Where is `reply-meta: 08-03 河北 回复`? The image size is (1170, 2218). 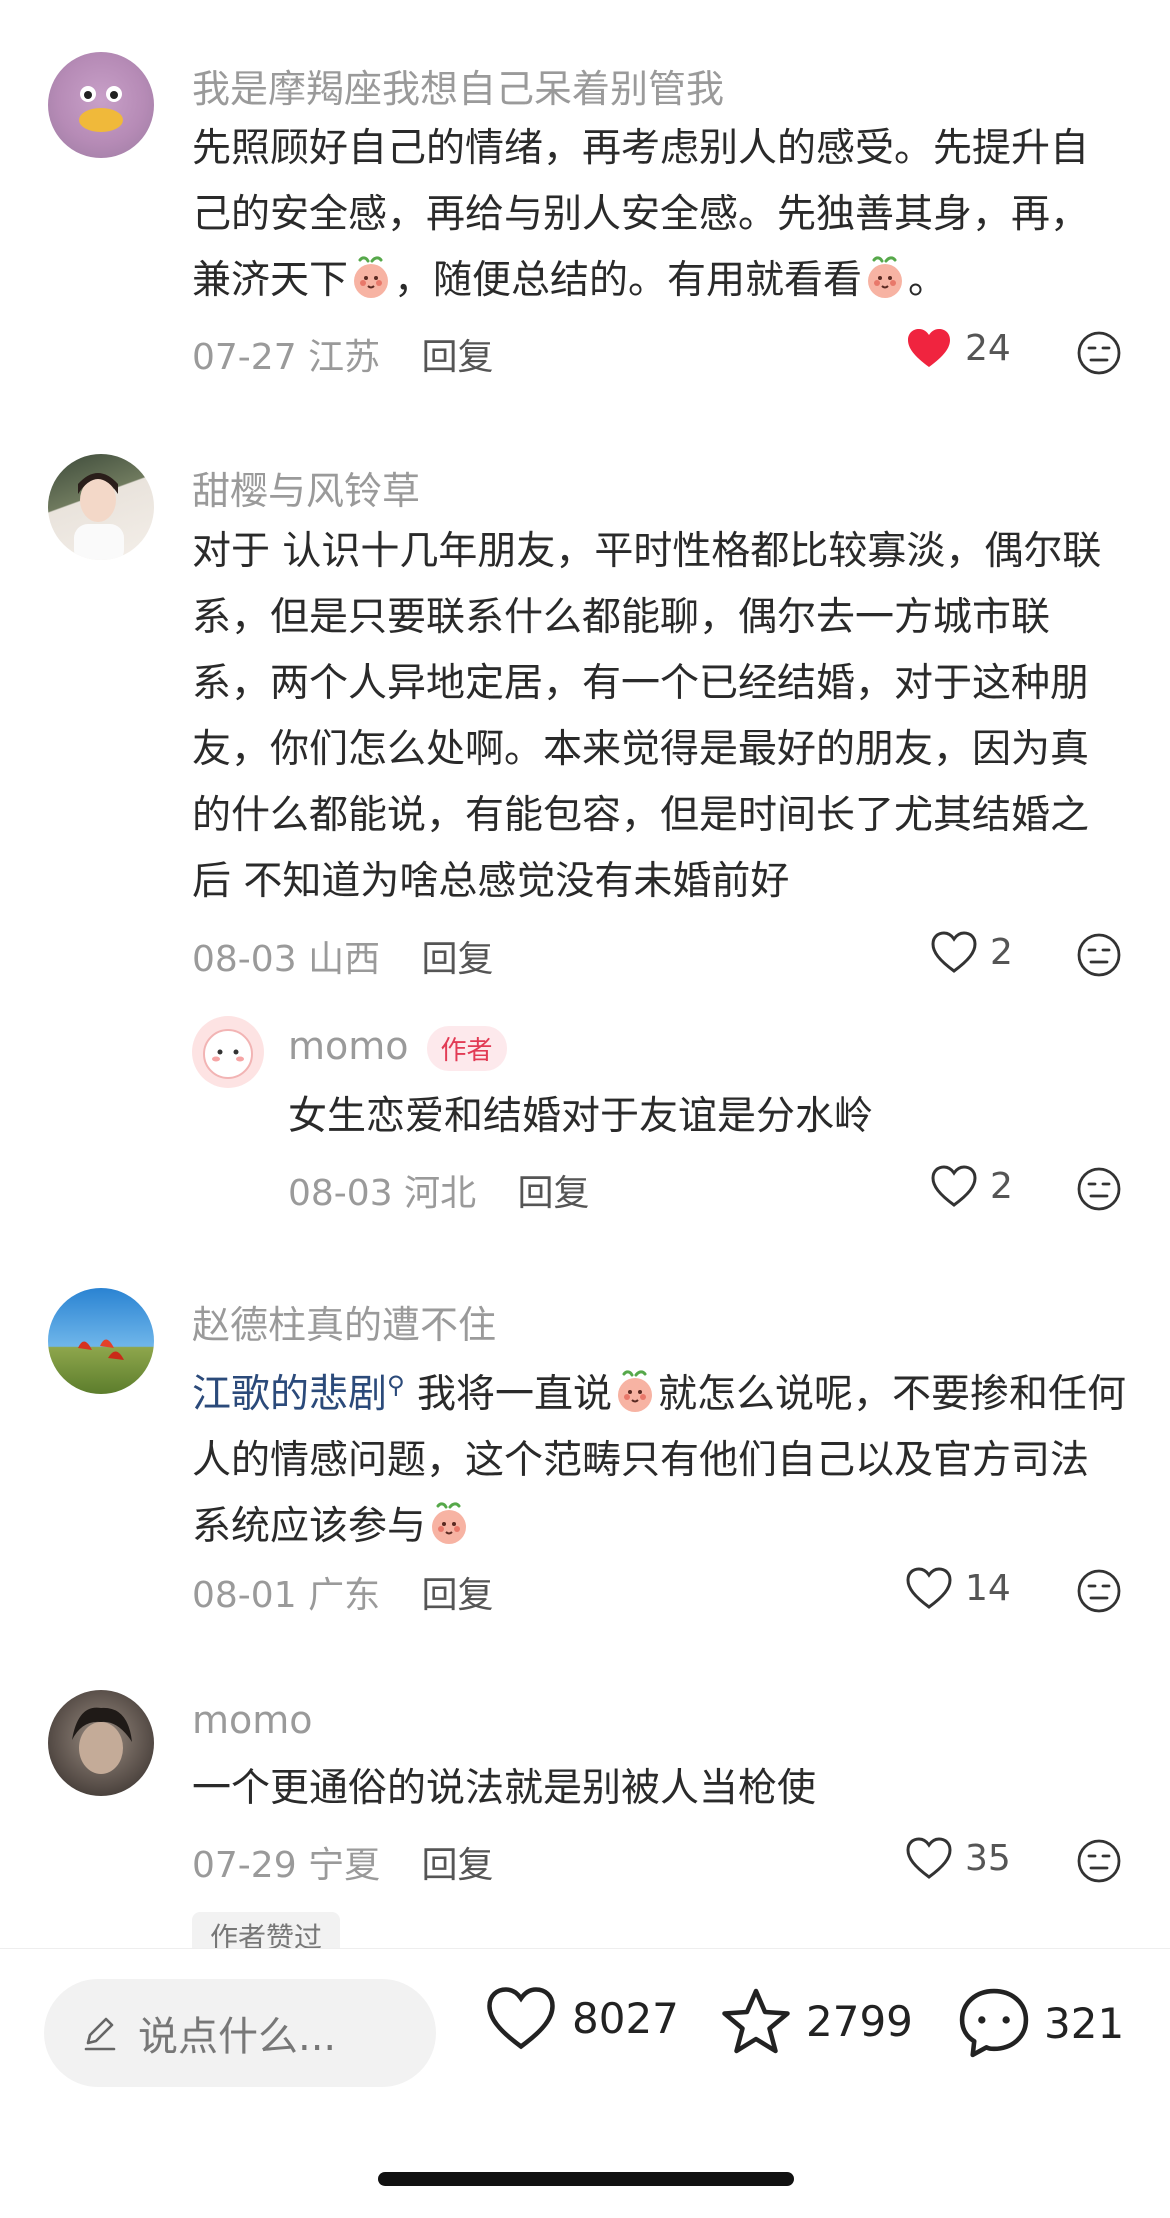 reply-meta: 08-03 河北 回复 is located at coordinates (439, 1190).